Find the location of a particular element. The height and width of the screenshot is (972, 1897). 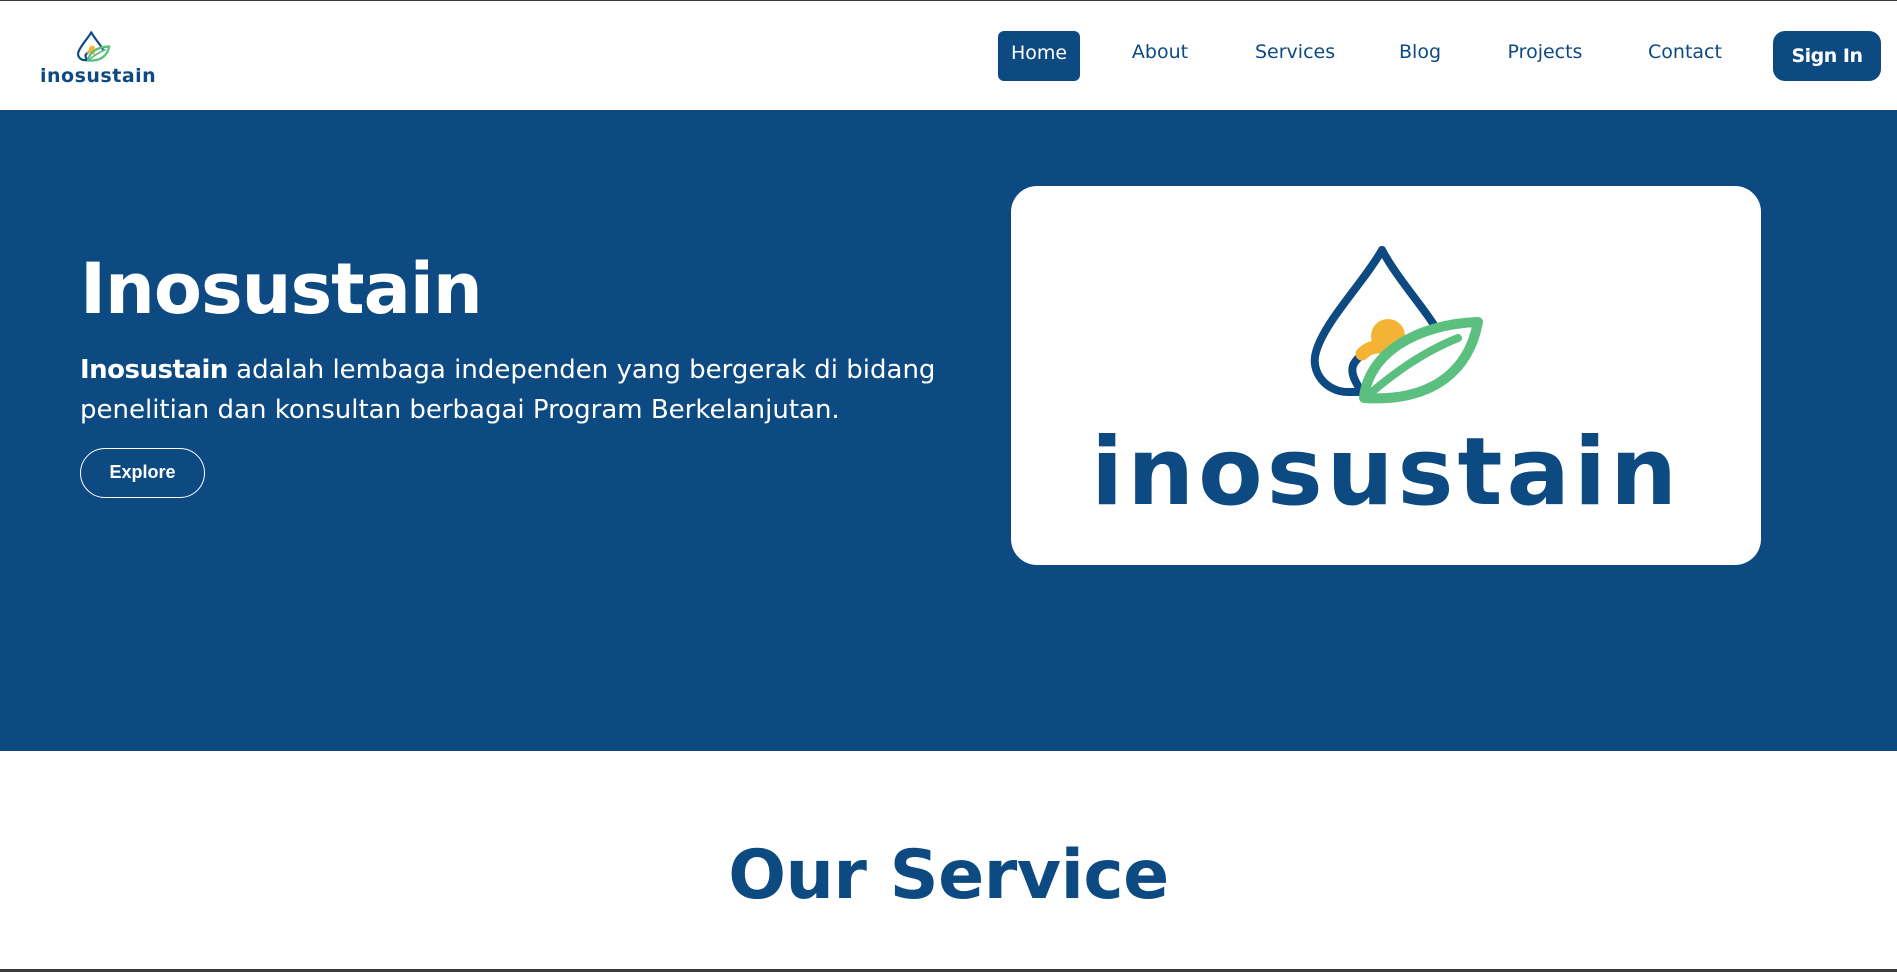

nav-blog: Blog is located at coordinates (1420, 56).